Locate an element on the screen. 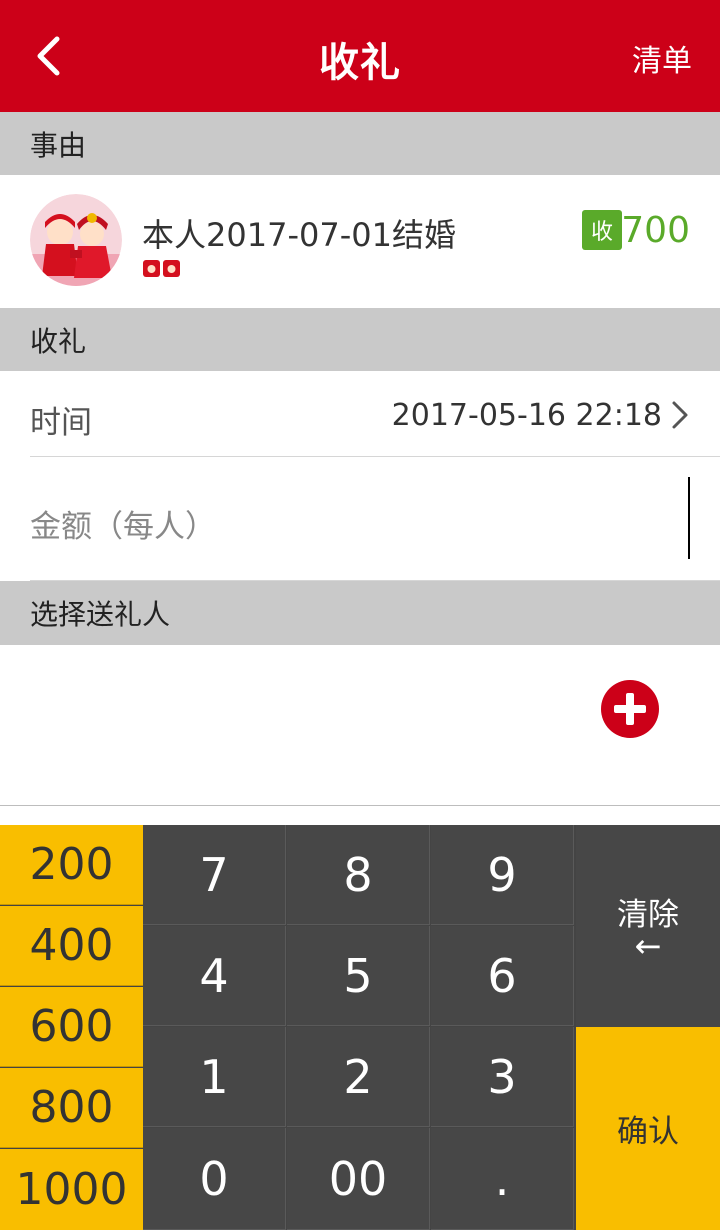 This screenshot has width=720, height=1230. key-3: 3 is located at coordinates (502, 1077).